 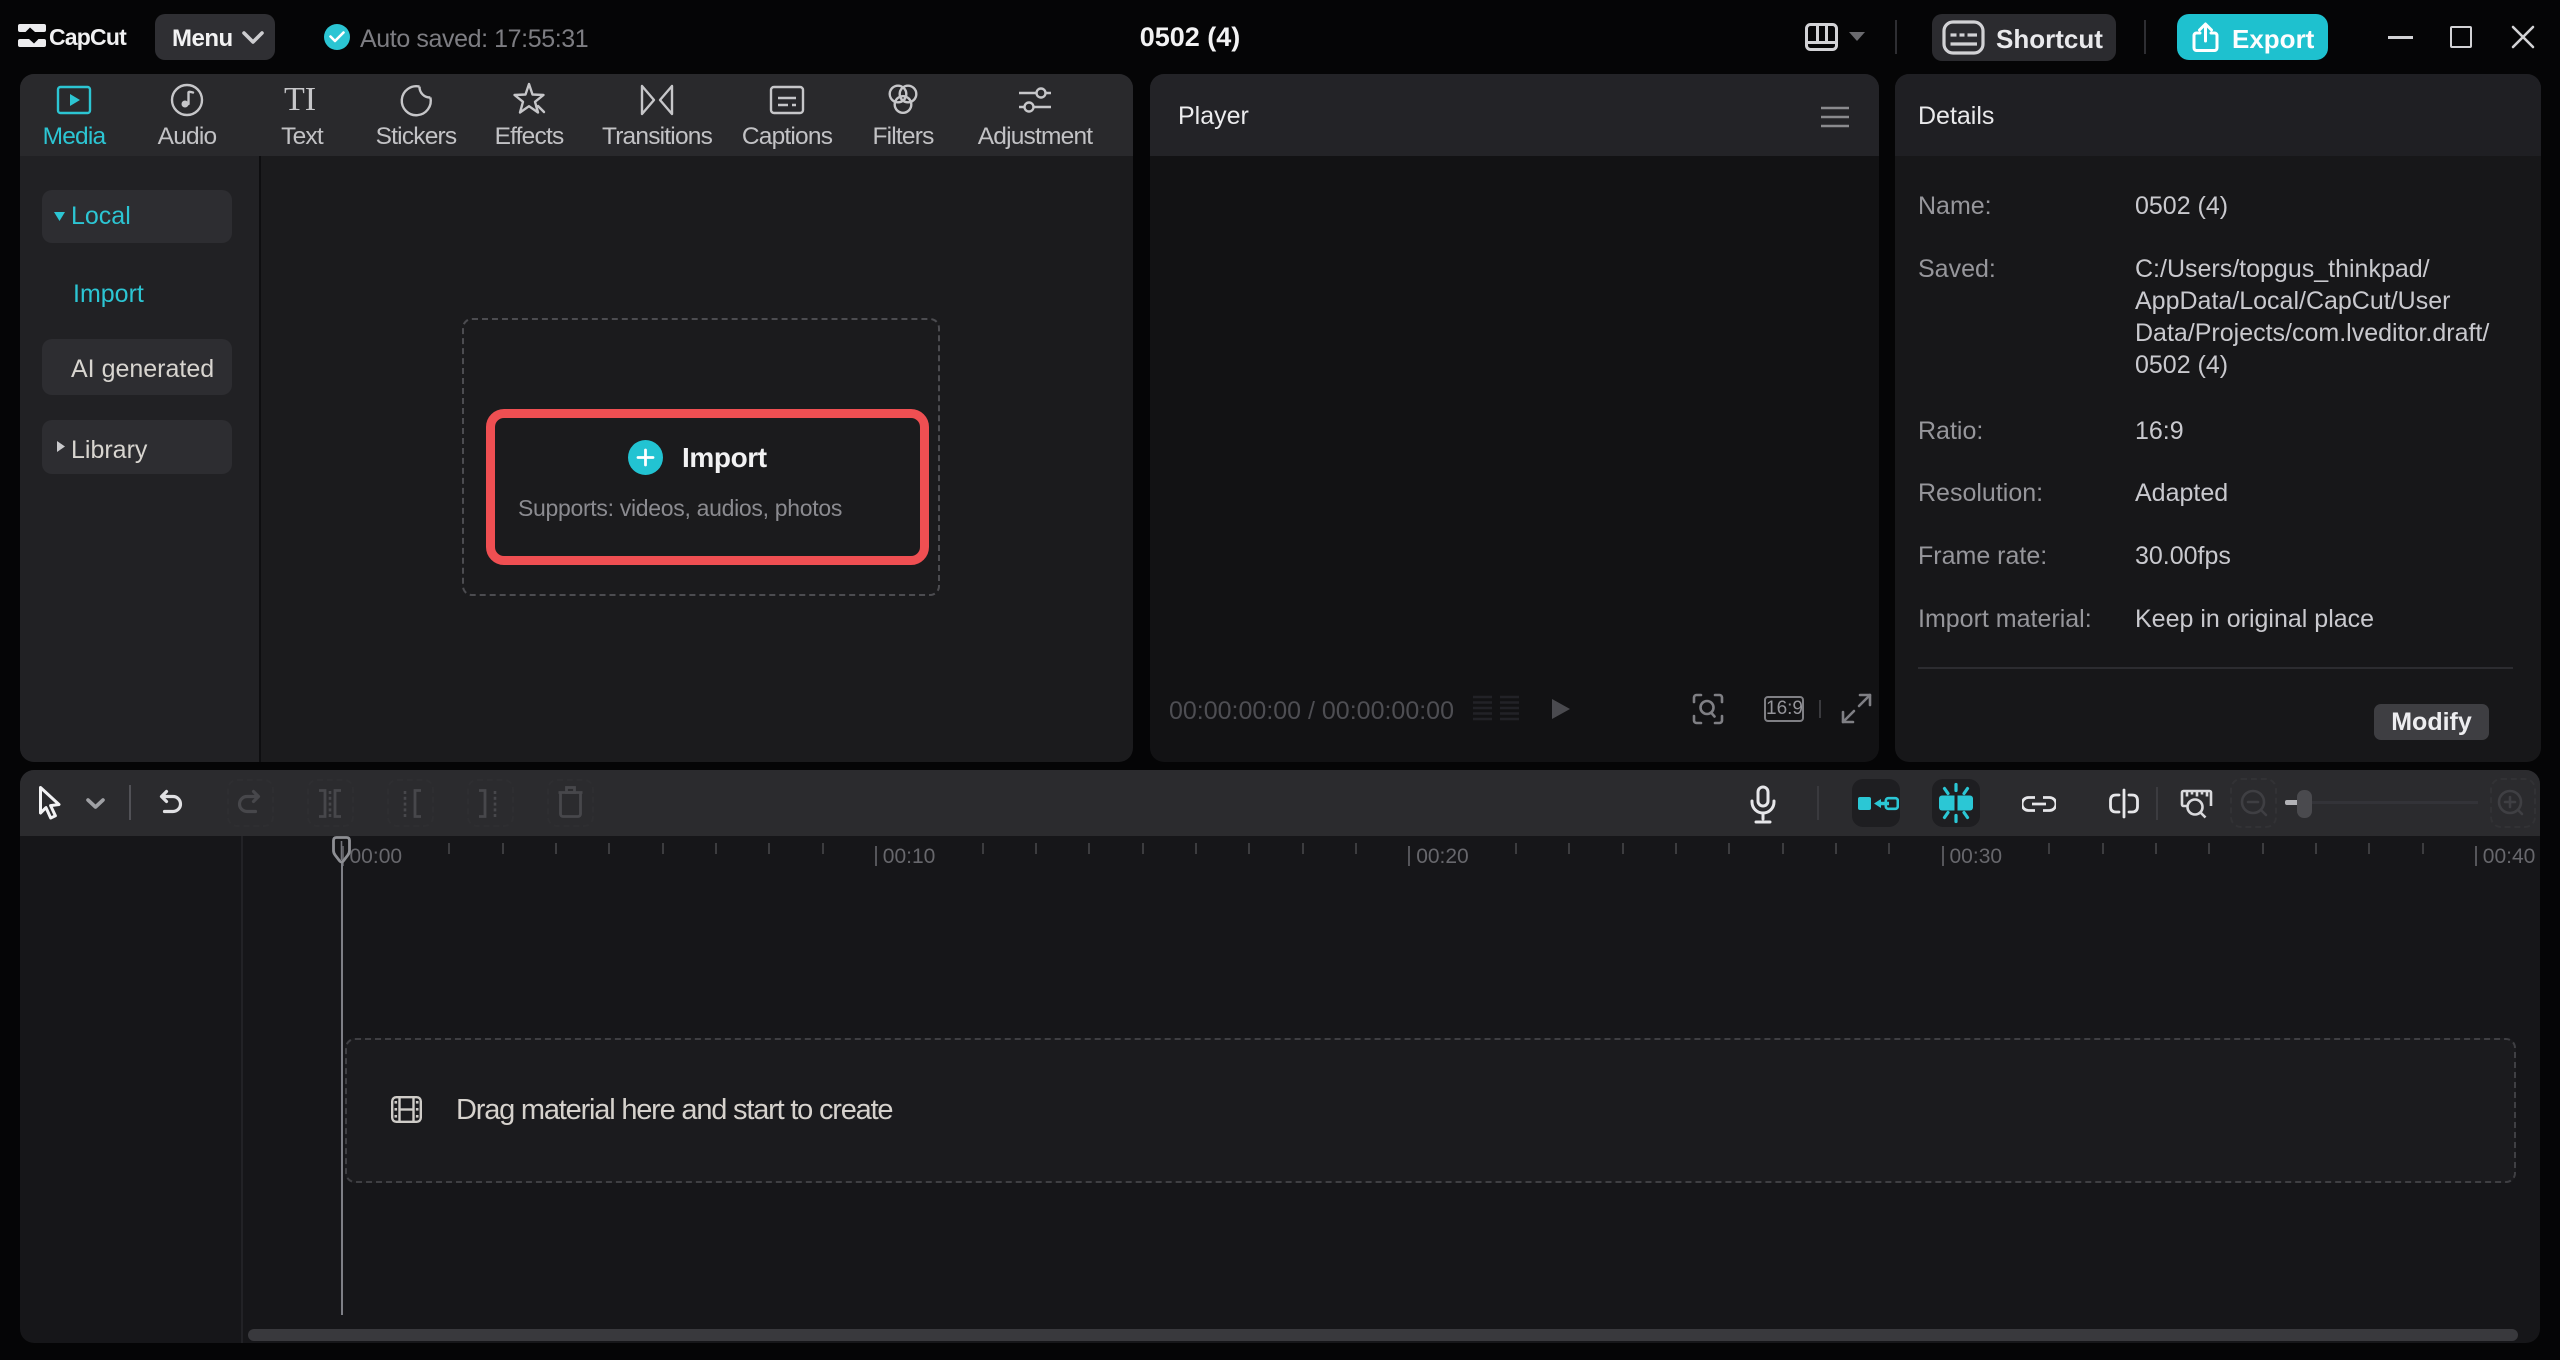 I want to click on svg-text: TI, so click(x=300, y=100).